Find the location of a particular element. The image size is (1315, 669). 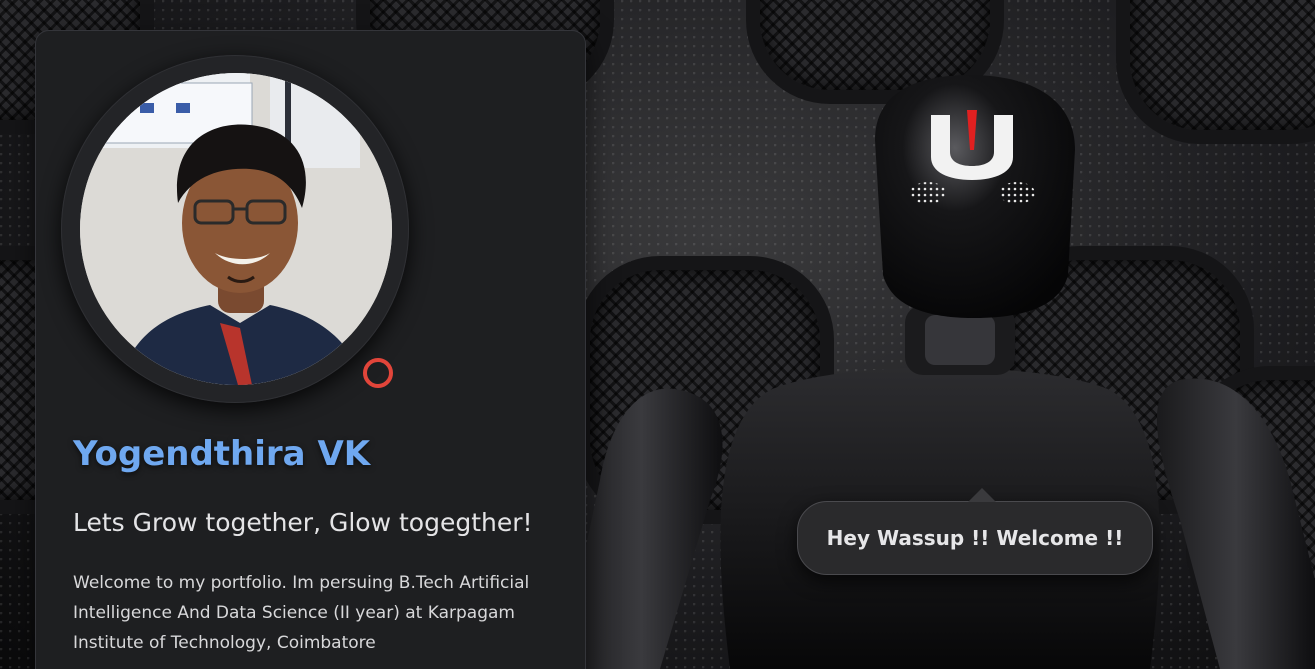

avatar-frame is located at coordinates (235, 229).